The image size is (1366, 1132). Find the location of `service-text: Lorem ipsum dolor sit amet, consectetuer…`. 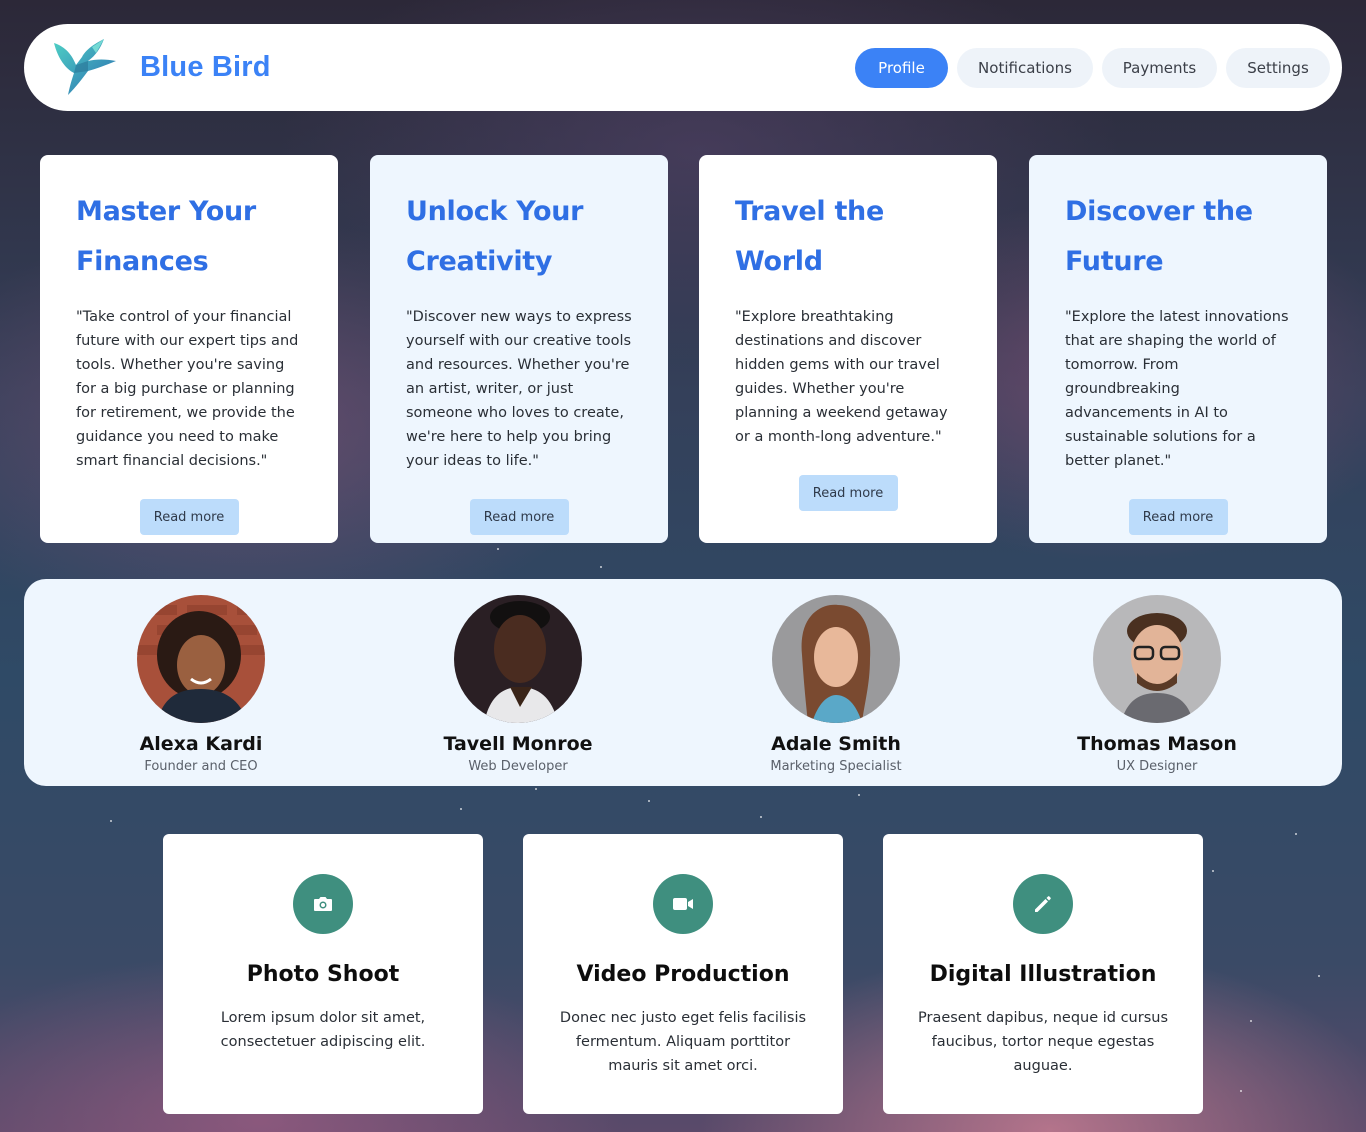

service-text: Lorem ipsum dolor sit amet, consectetuer… is located at coordinates (323, 1030).